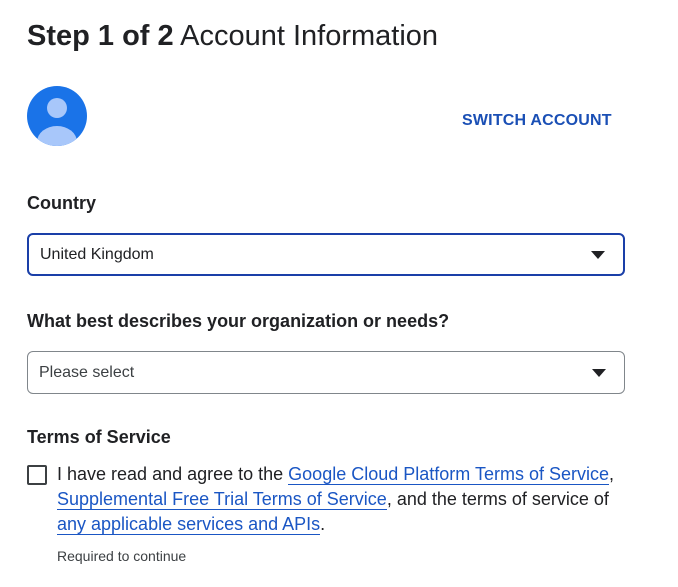  Describe the element at coordinates (326, 372) in the screenshot. I see `organization-select: Please select` at that location.